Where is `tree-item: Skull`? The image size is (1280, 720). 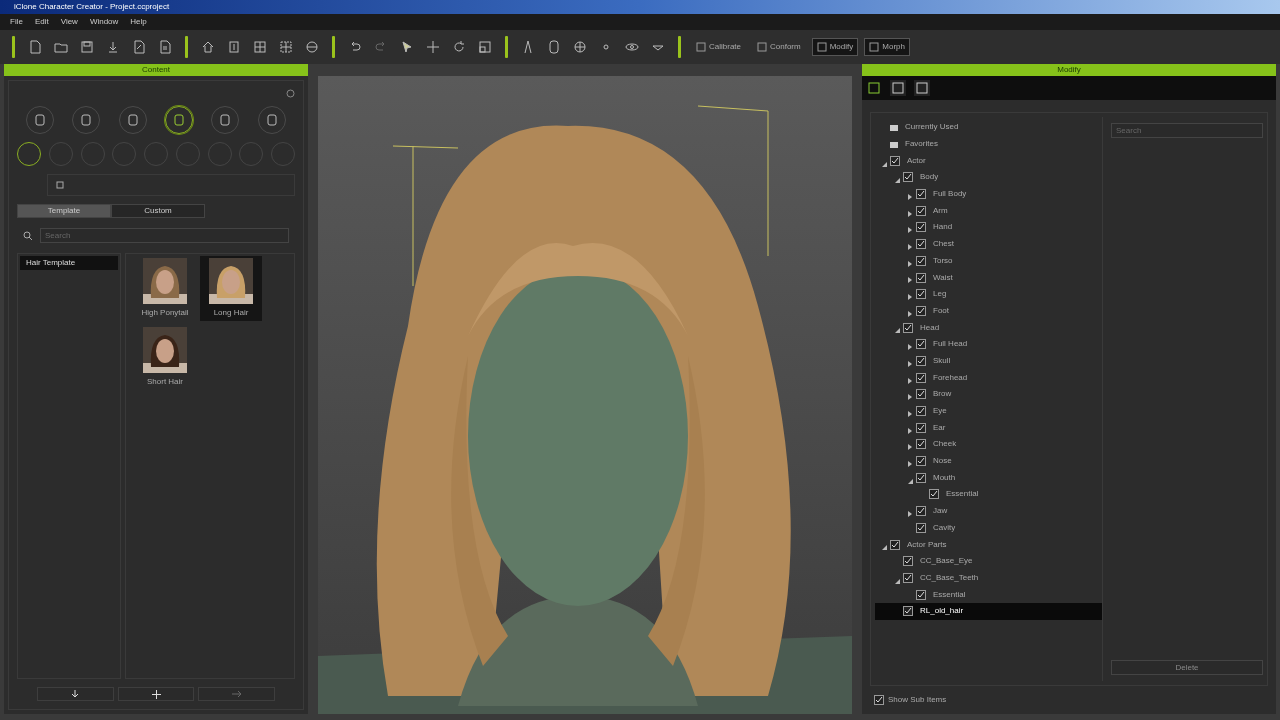
tree-item: Skull is located at coordinates (988, 361).